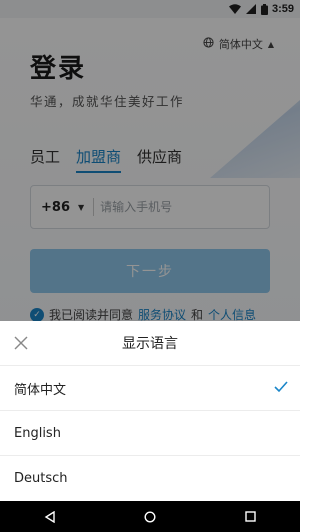 Image resolution: width=320 pixels, height=532 pixels. Describe the element at coordinates (50, 516) in the screenshot. I see `back-icon` at that location.